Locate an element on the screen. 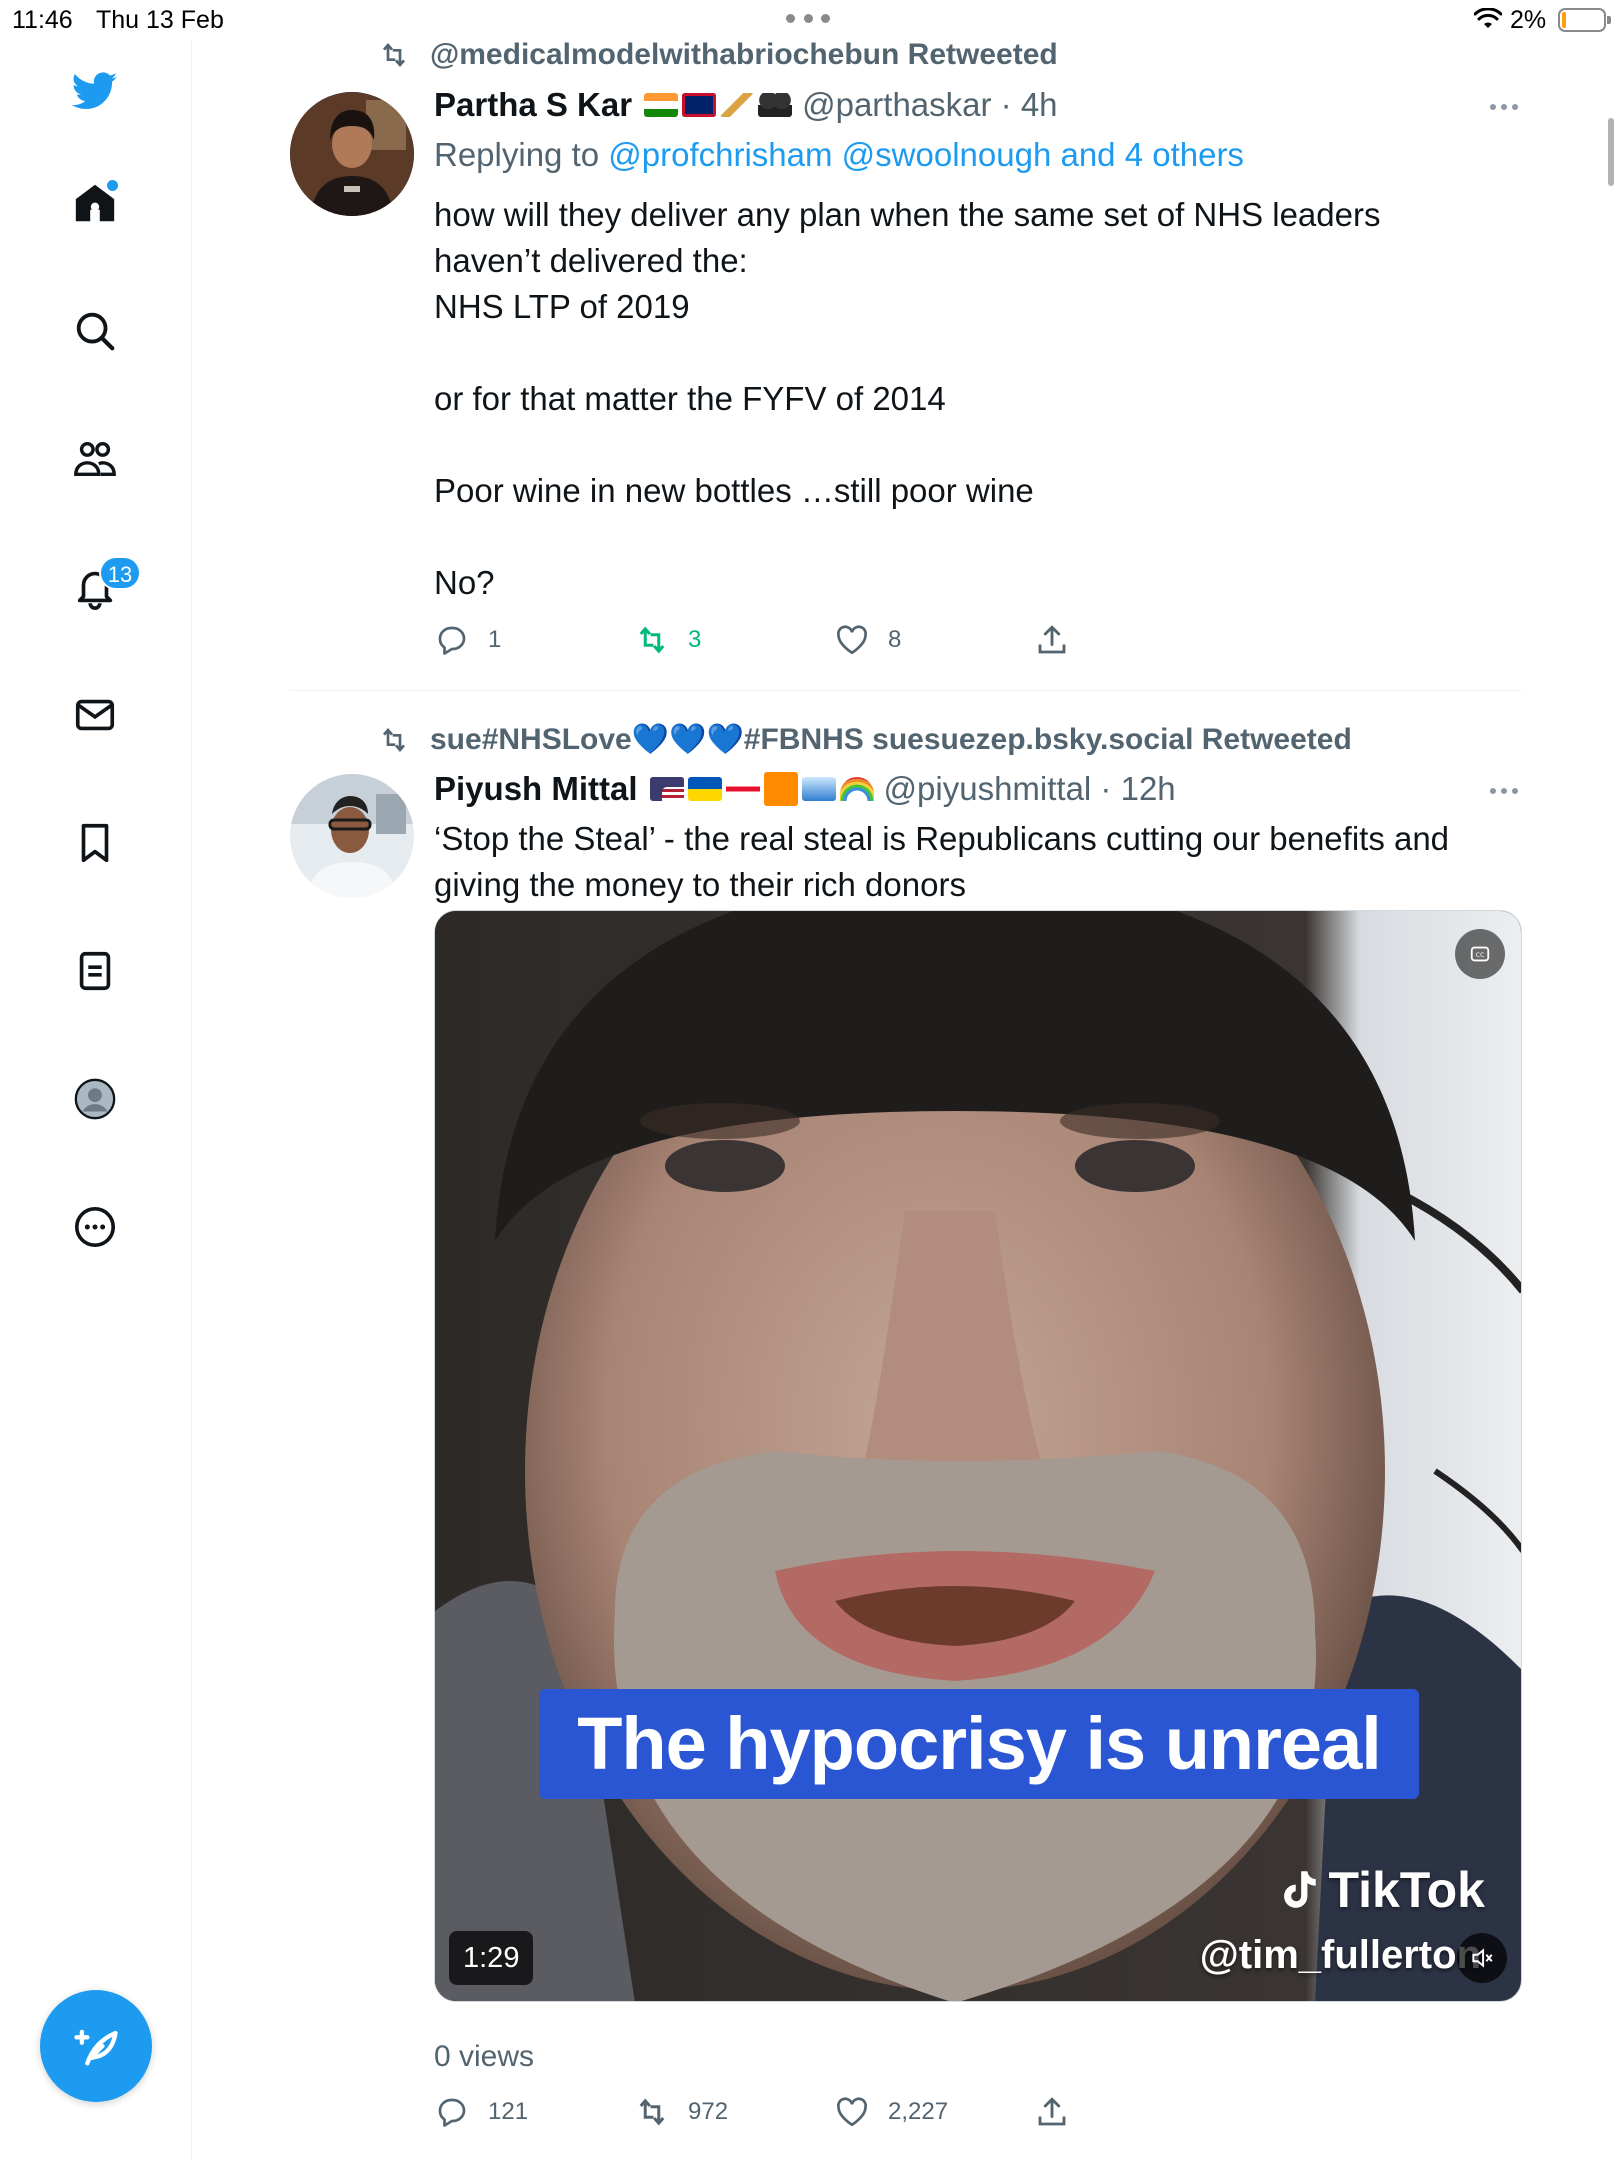 The image size is (1620, 2160). scrollbar is located at coordinates (1611, 152).